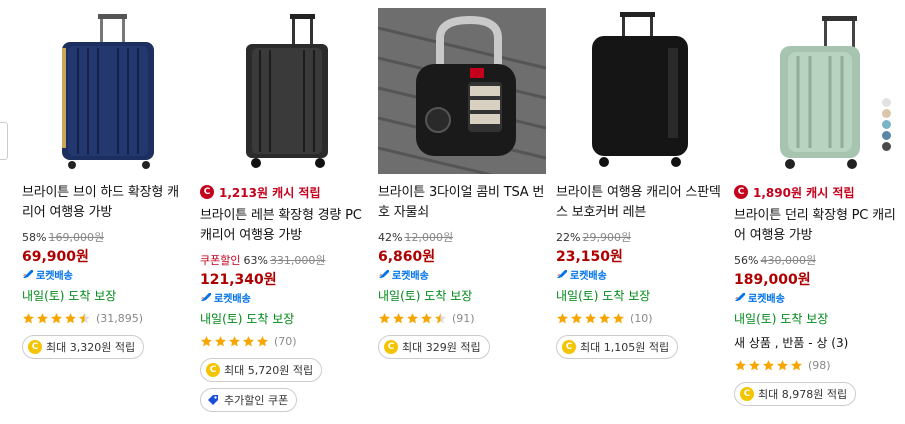  Describe the element at coordinates (284, 226) in the screenshot. I see `product-title: 브라이튼 레븐 확장형 경량 PC 캐리어 여행용 가방` at that location.